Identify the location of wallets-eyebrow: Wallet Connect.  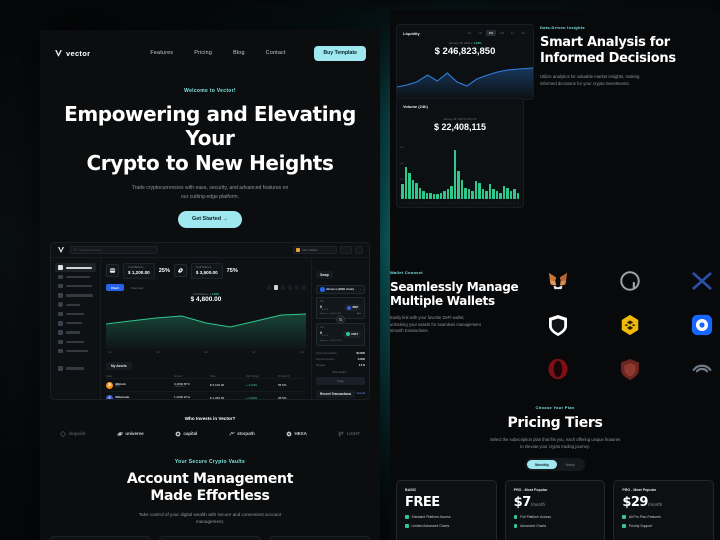
(406, 272).